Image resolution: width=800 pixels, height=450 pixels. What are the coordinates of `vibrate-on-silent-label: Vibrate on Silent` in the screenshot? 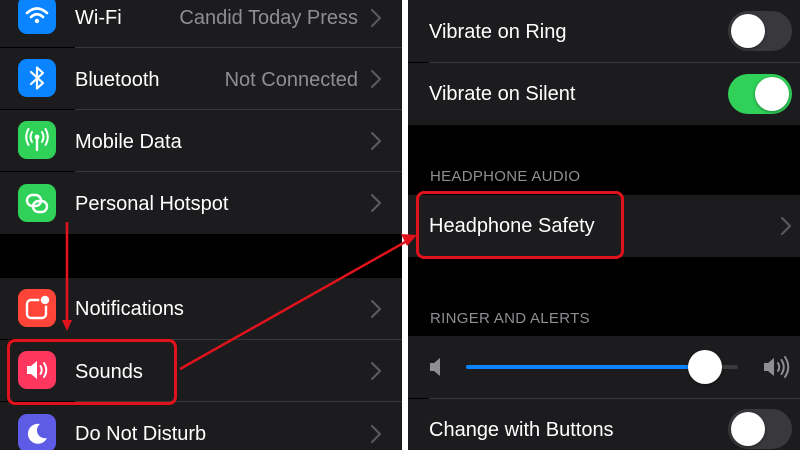 It's located at (502, 94).